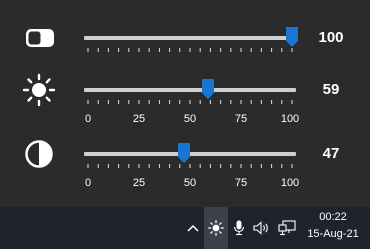 Image resolution: width=370 pixels, height=249 pixels. What do you see at coordinates (191, 161) in the screenshot?
I see `contrast-slider: 0 25 50 75 100` at bounding box center [191, 161].